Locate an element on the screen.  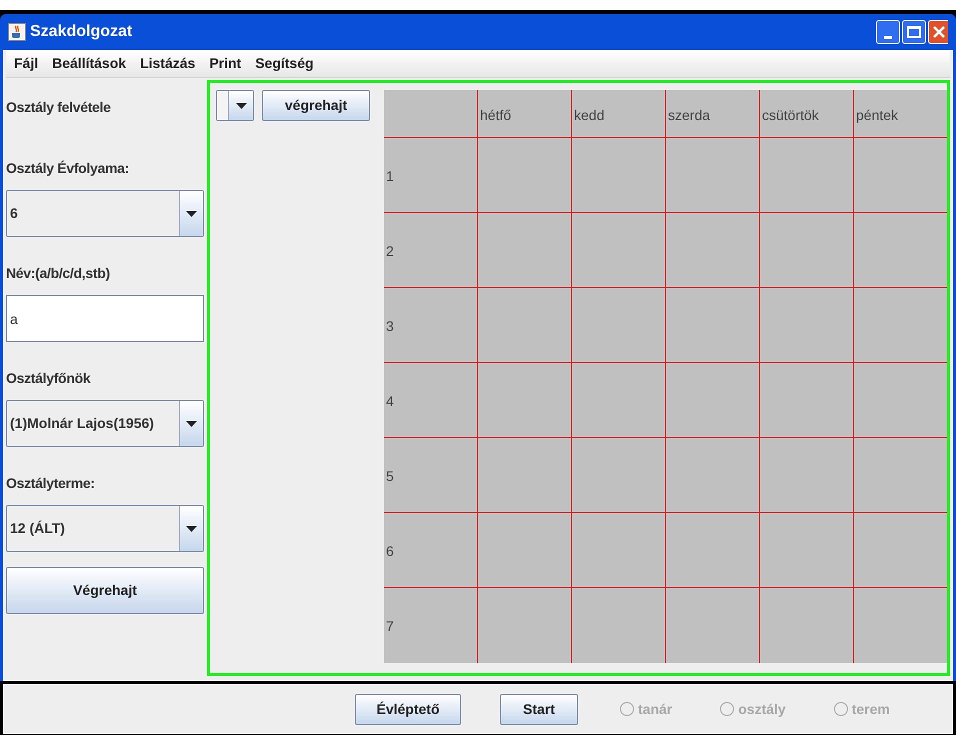
field-label: Osztályterme: is located at coordinates (50, 483).